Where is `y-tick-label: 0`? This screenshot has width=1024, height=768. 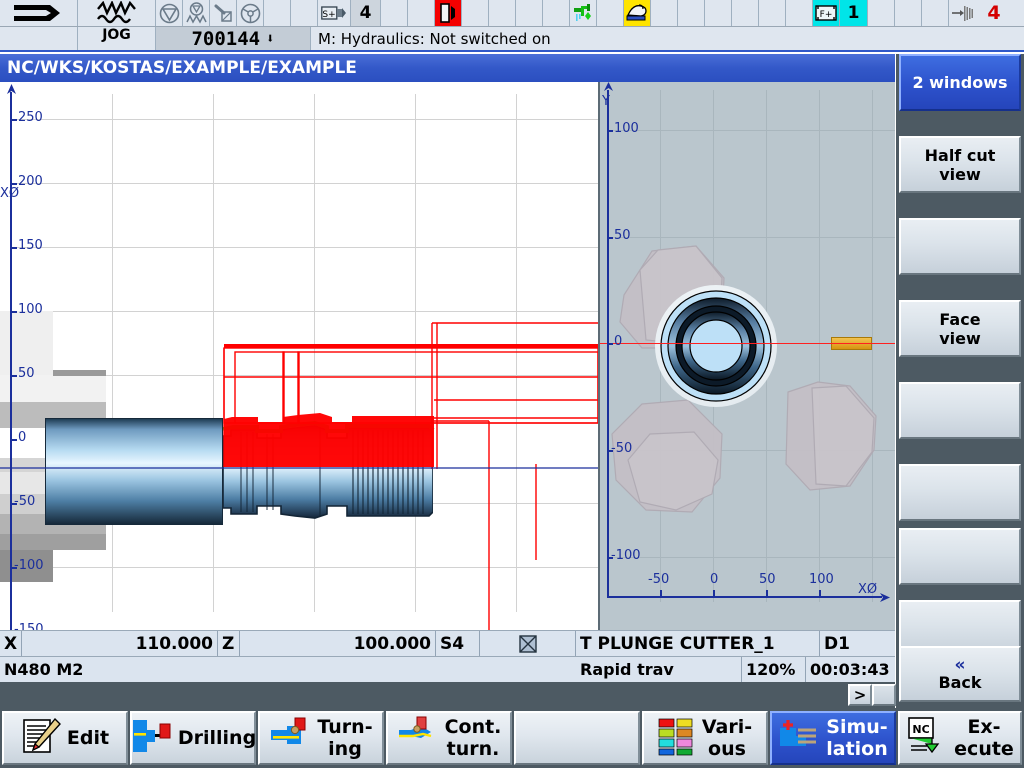
y-tick-label: 0 is located at coordinates (618, 341).